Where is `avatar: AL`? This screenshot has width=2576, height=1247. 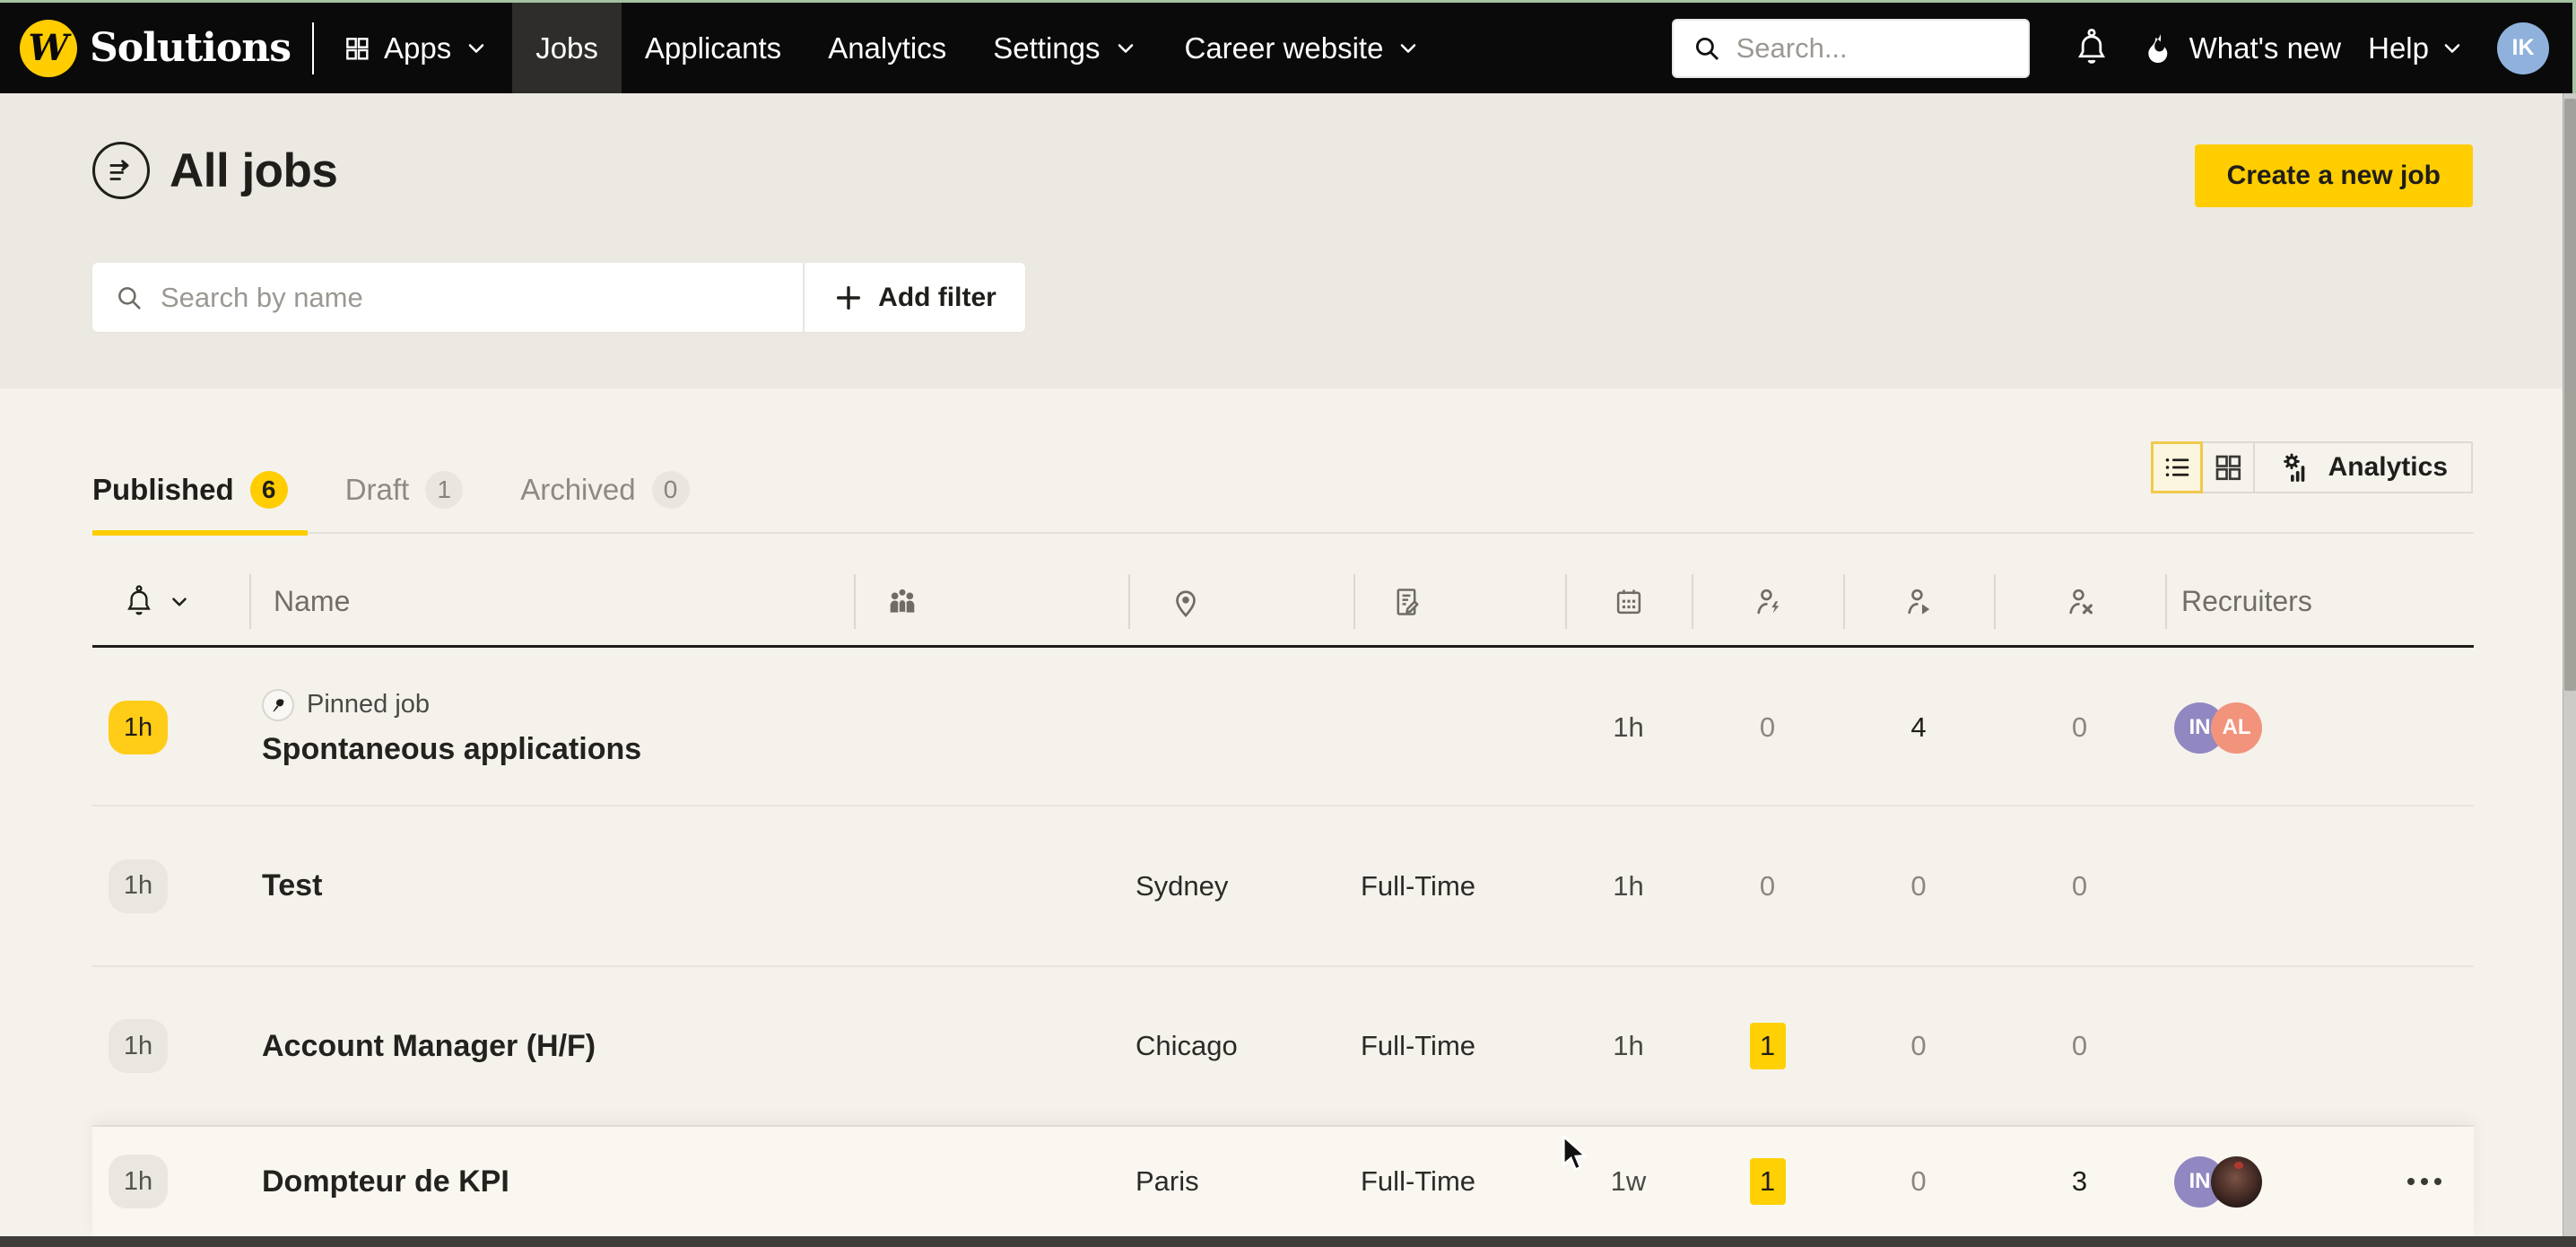 avatar: AL is located at coordinates (2236, 728).